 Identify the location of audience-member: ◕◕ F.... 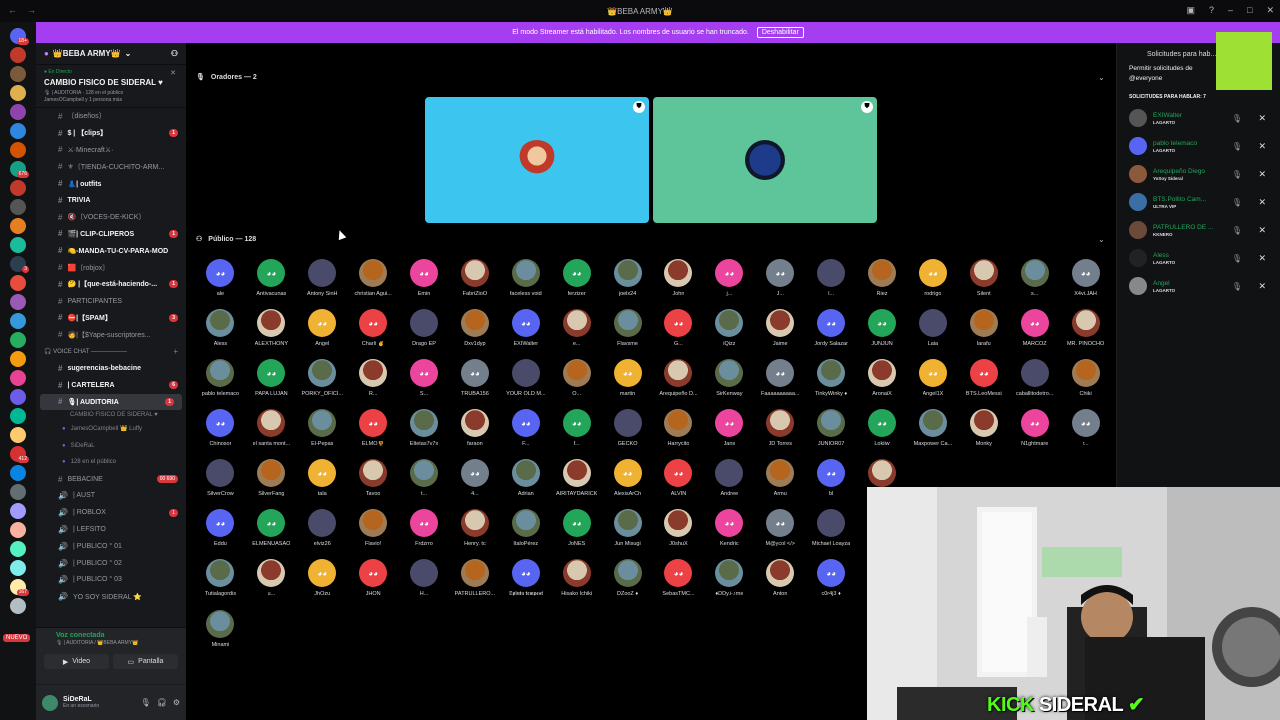
(525, 428).